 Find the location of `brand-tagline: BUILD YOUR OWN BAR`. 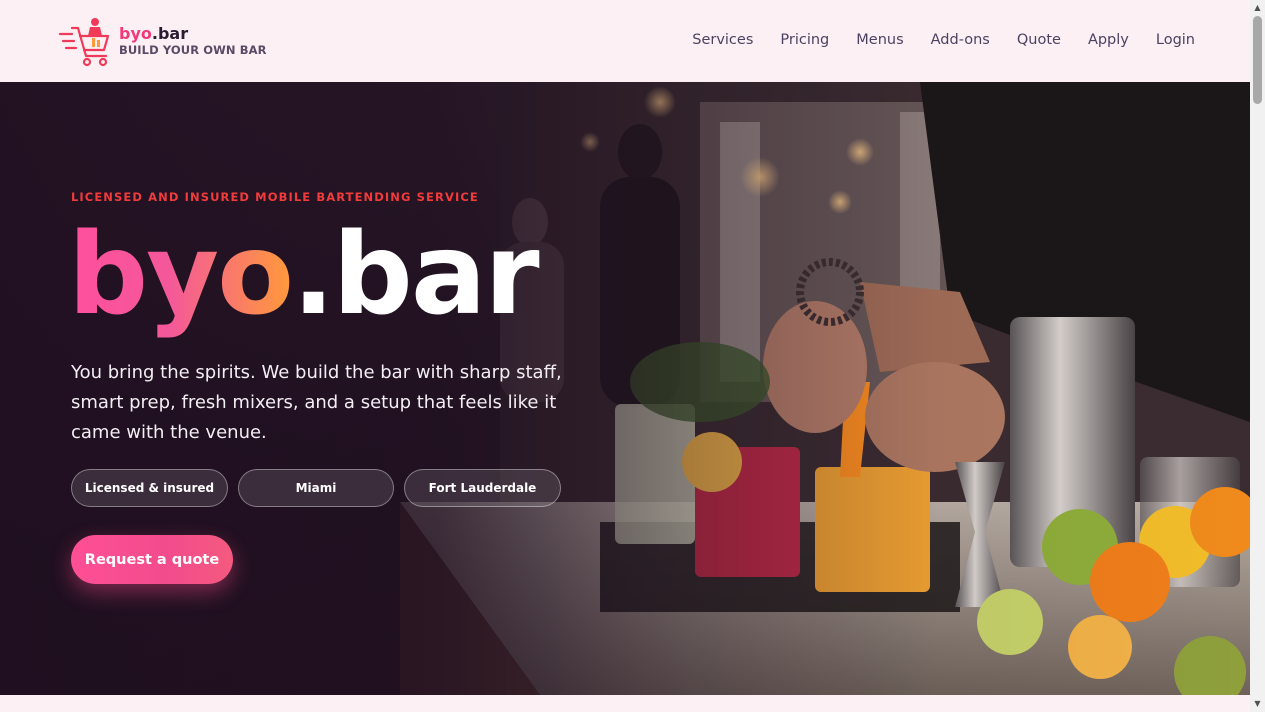

brand-tagline: BUILD YOUR OWN BAR is located at coordinates (193, 50).